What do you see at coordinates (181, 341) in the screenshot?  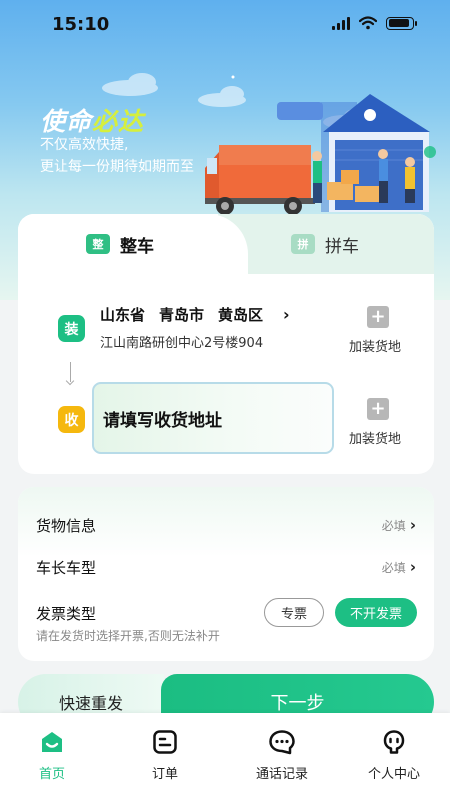 I see `origin-detail-address: 江山南路研创中心2号楼904` at bounding box center [181, 341].